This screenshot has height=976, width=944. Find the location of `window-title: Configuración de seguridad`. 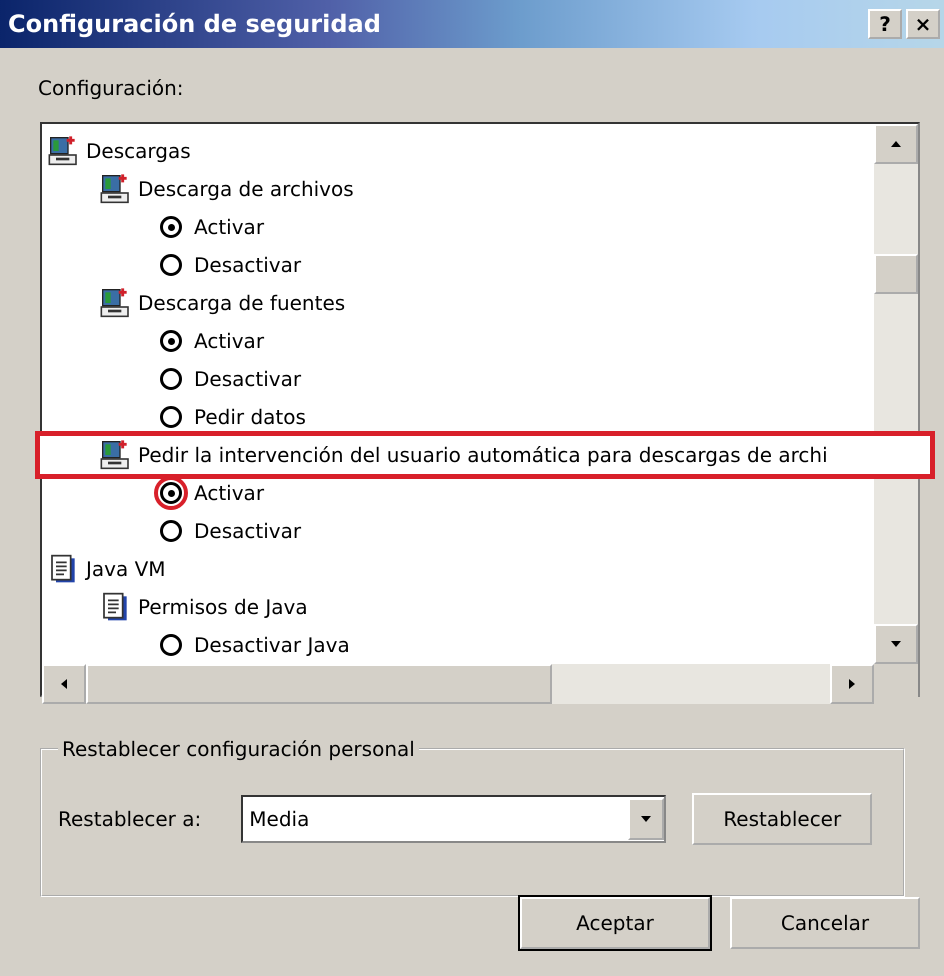

window-title: Configuración de seguridad is located at coordinates (194, 24).